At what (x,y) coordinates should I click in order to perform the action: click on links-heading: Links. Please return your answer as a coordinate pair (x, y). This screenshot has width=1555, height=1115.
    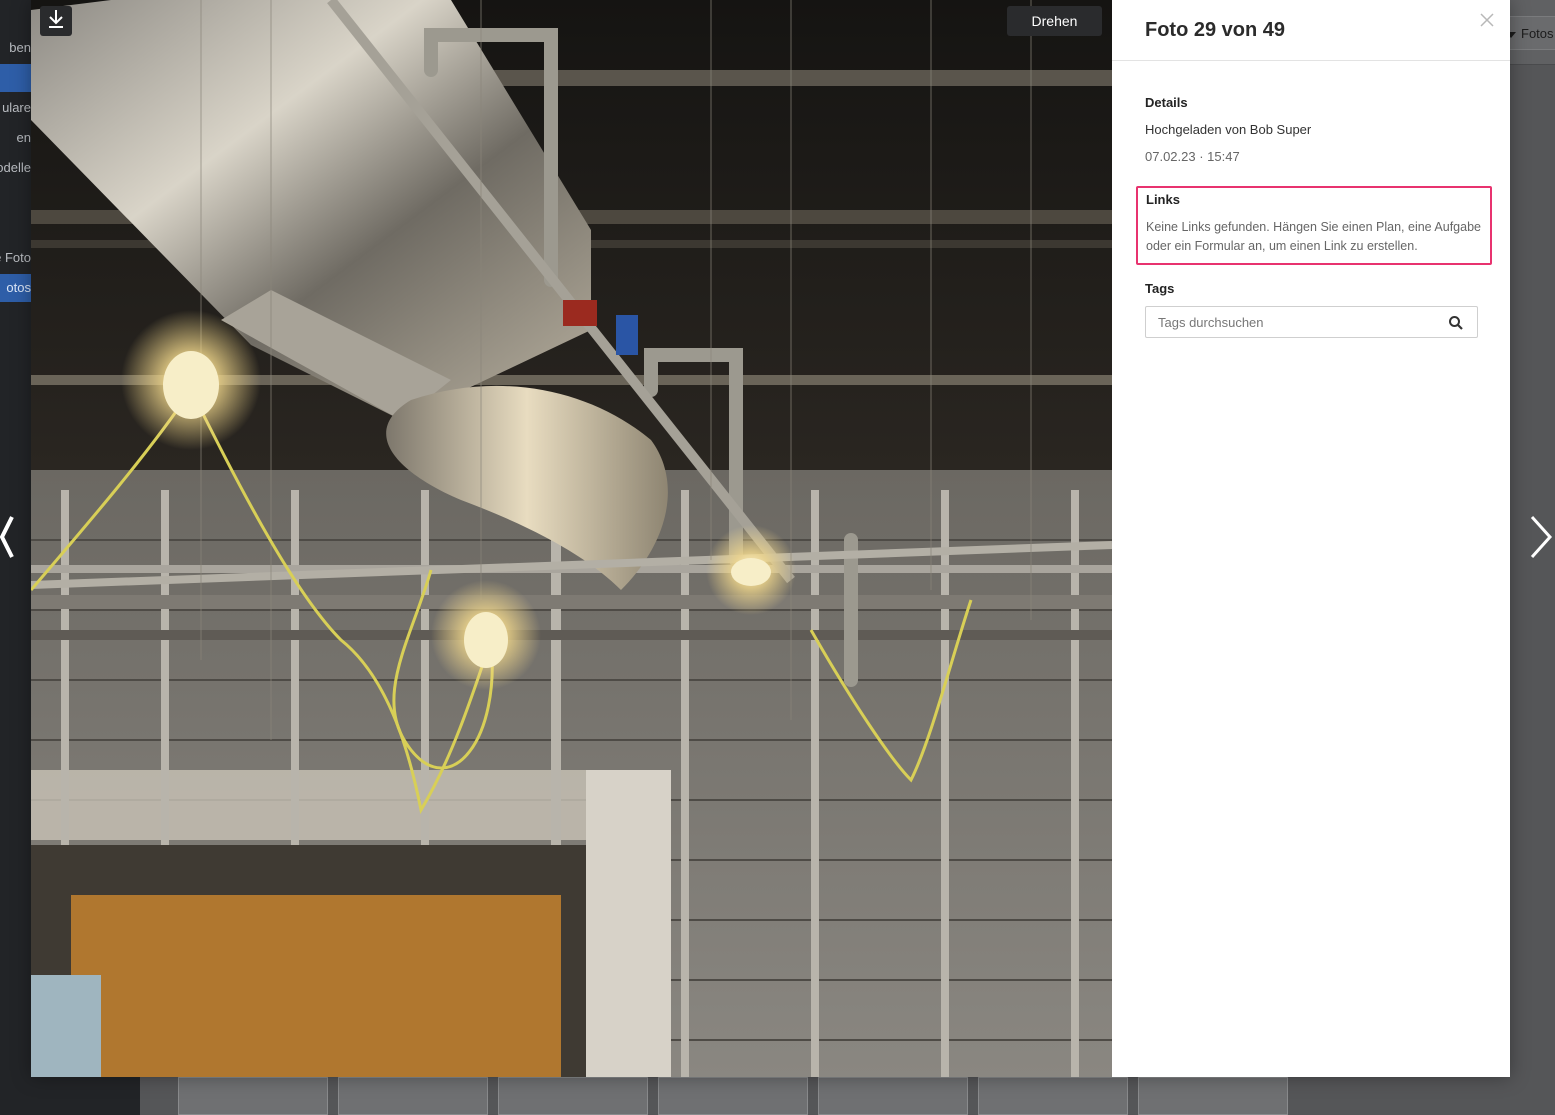
    Looking at the image, I should click on (1163, 199).